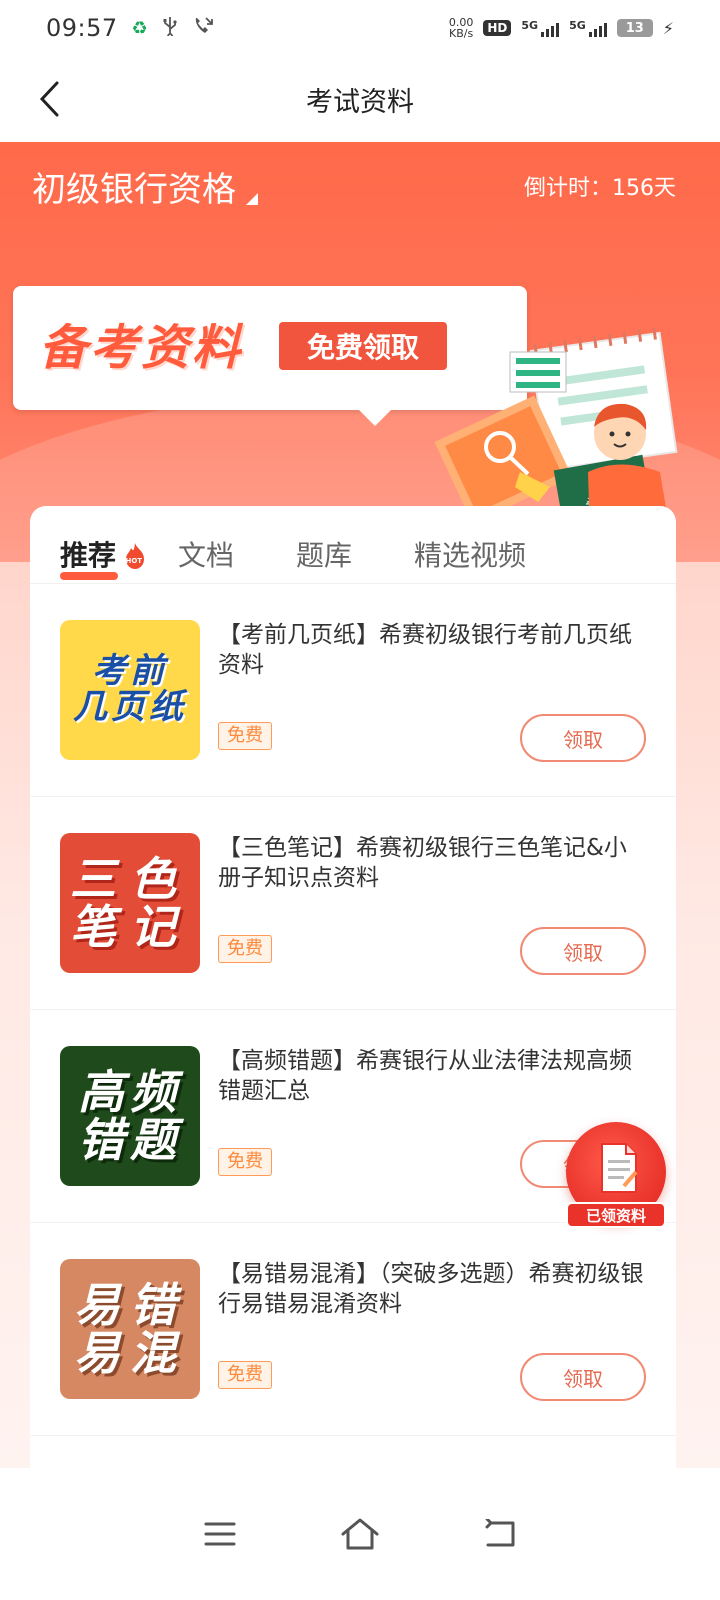  What do you see at coordinates (130, 1304) in the screenshot?
I see `thumbnail-text-line1: 易错` at bounding box center [130, 1304].